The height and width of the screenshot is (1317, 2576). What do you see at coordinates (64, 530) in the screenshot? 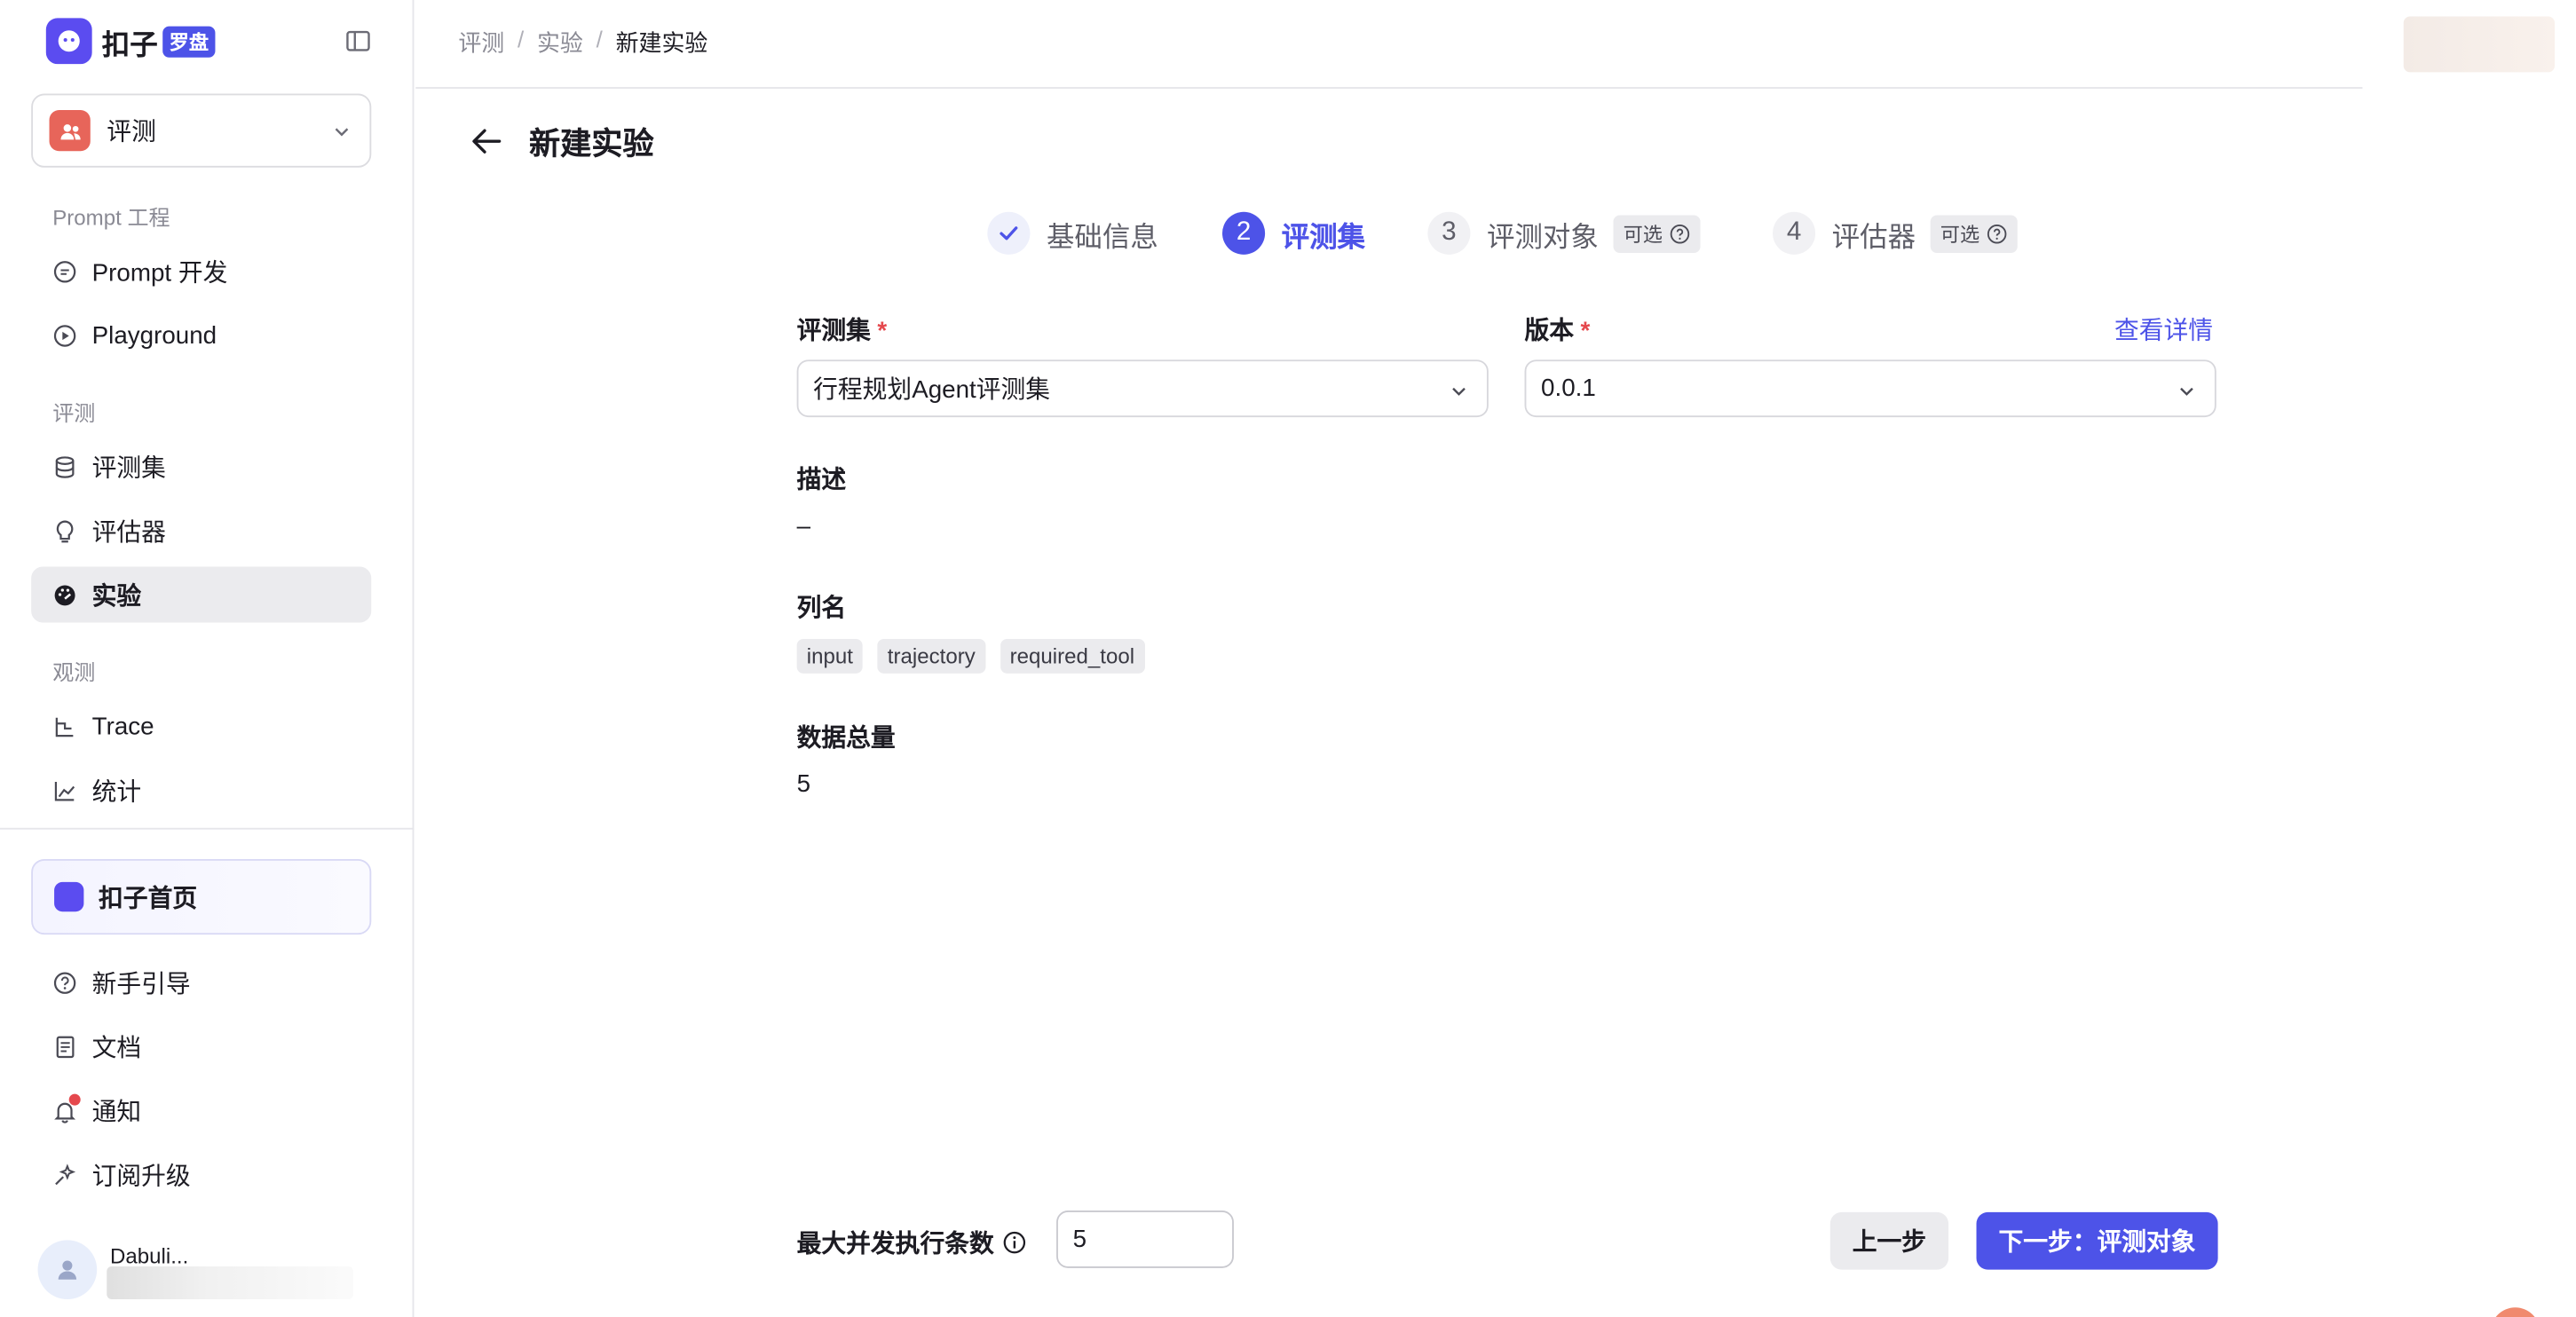
I see `bulb-icon` at bounding box center [64, 530].